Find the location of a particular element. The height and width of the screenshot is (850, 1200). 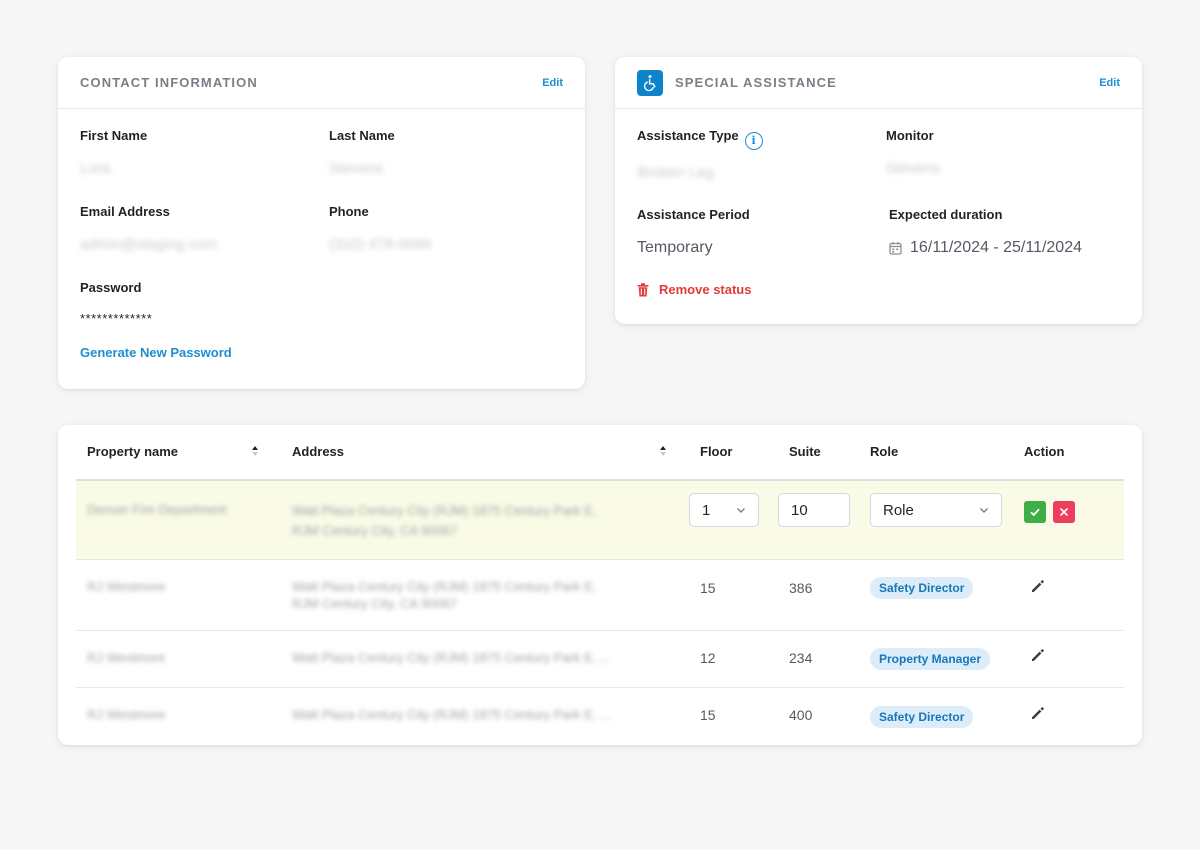

wheelchair-icon is located at coordinates (650, 82).